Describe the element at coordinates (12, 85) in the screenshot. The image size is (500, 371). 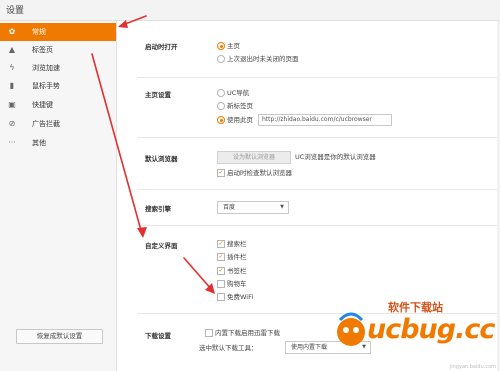
I see `mouse-icon: ▮` at that location.